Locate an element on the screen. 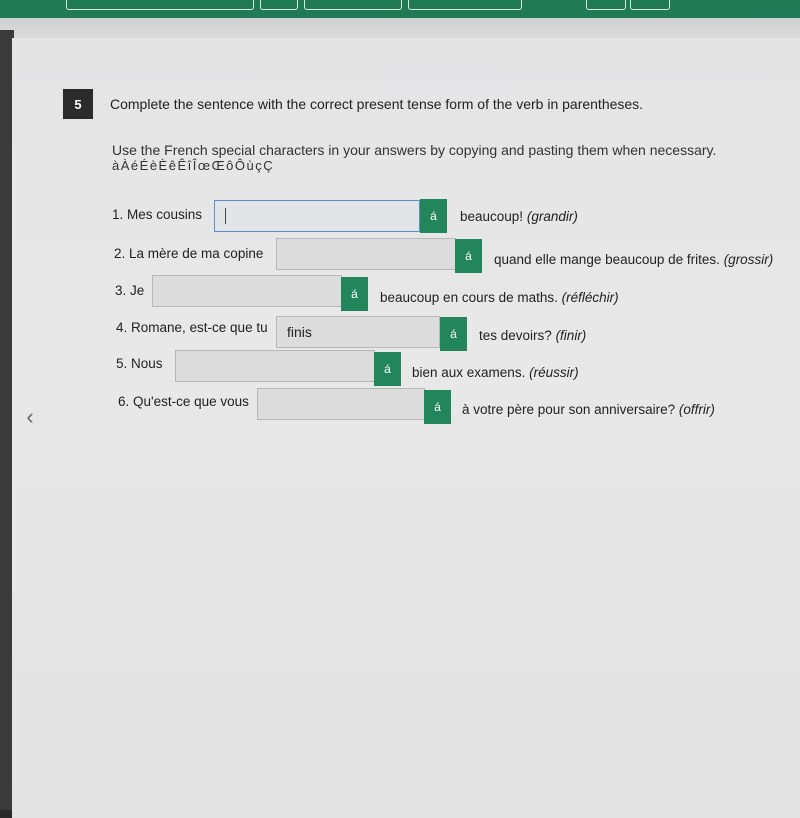 Image resolution: width=800 pixels, height=818 pixels. verb-hint: (offrir) is located at coordinates (696, 409).